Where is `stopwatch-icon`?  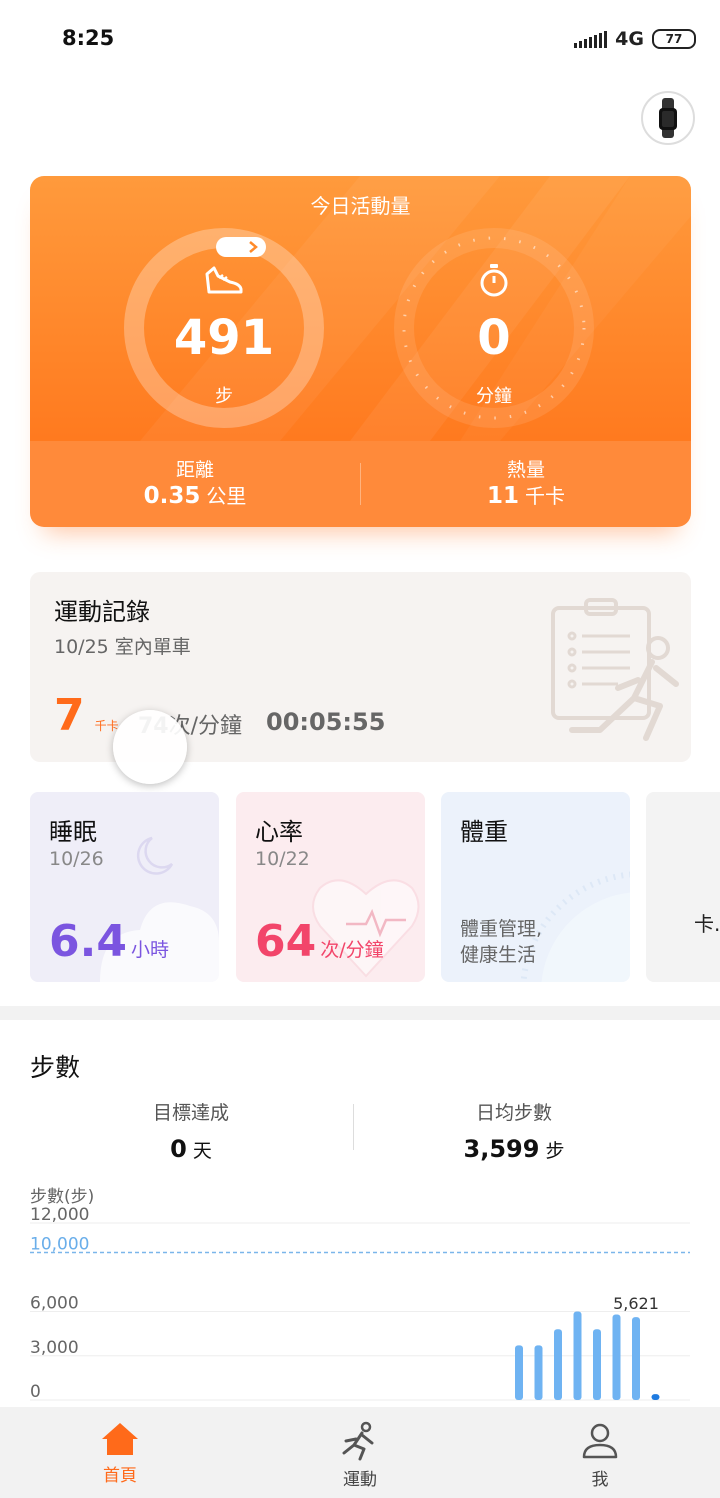 stopwatch-icon is located at coordinates (494, 280).